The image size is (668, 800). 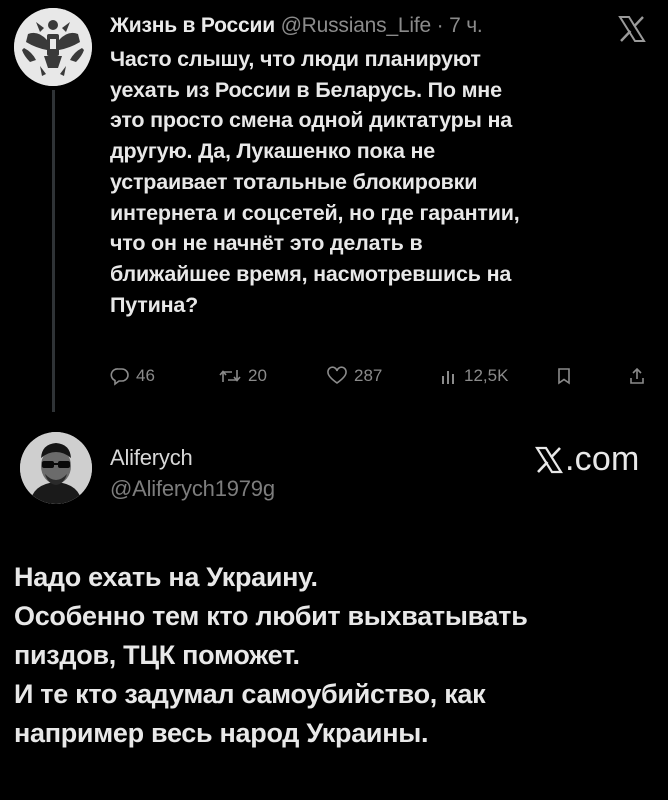 I want to click on double-headed-eagle-emblem-icon, so click(x=53, y=47).